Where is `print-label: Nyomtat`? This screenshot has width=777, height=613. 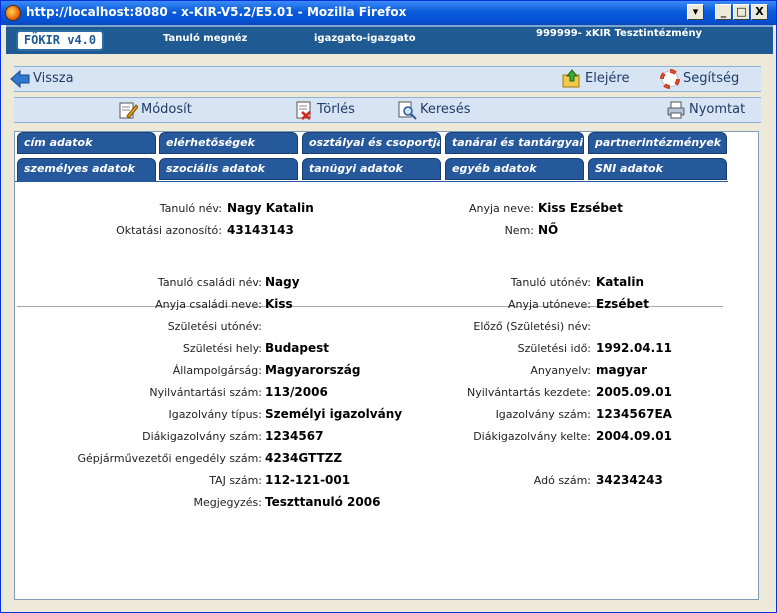
print-label: Nyomtat is located at coordinates (717, 109).